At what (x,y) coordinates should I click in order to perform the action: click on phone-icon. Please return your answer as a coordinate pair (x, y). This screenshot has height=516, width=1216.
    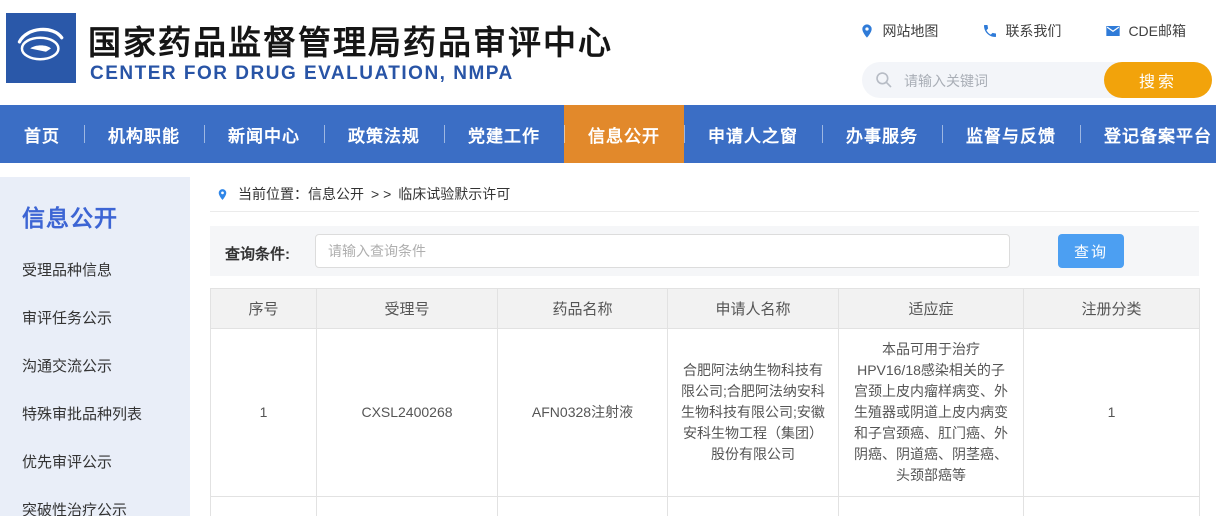
    Looking at the image, I should click on (990, 31).